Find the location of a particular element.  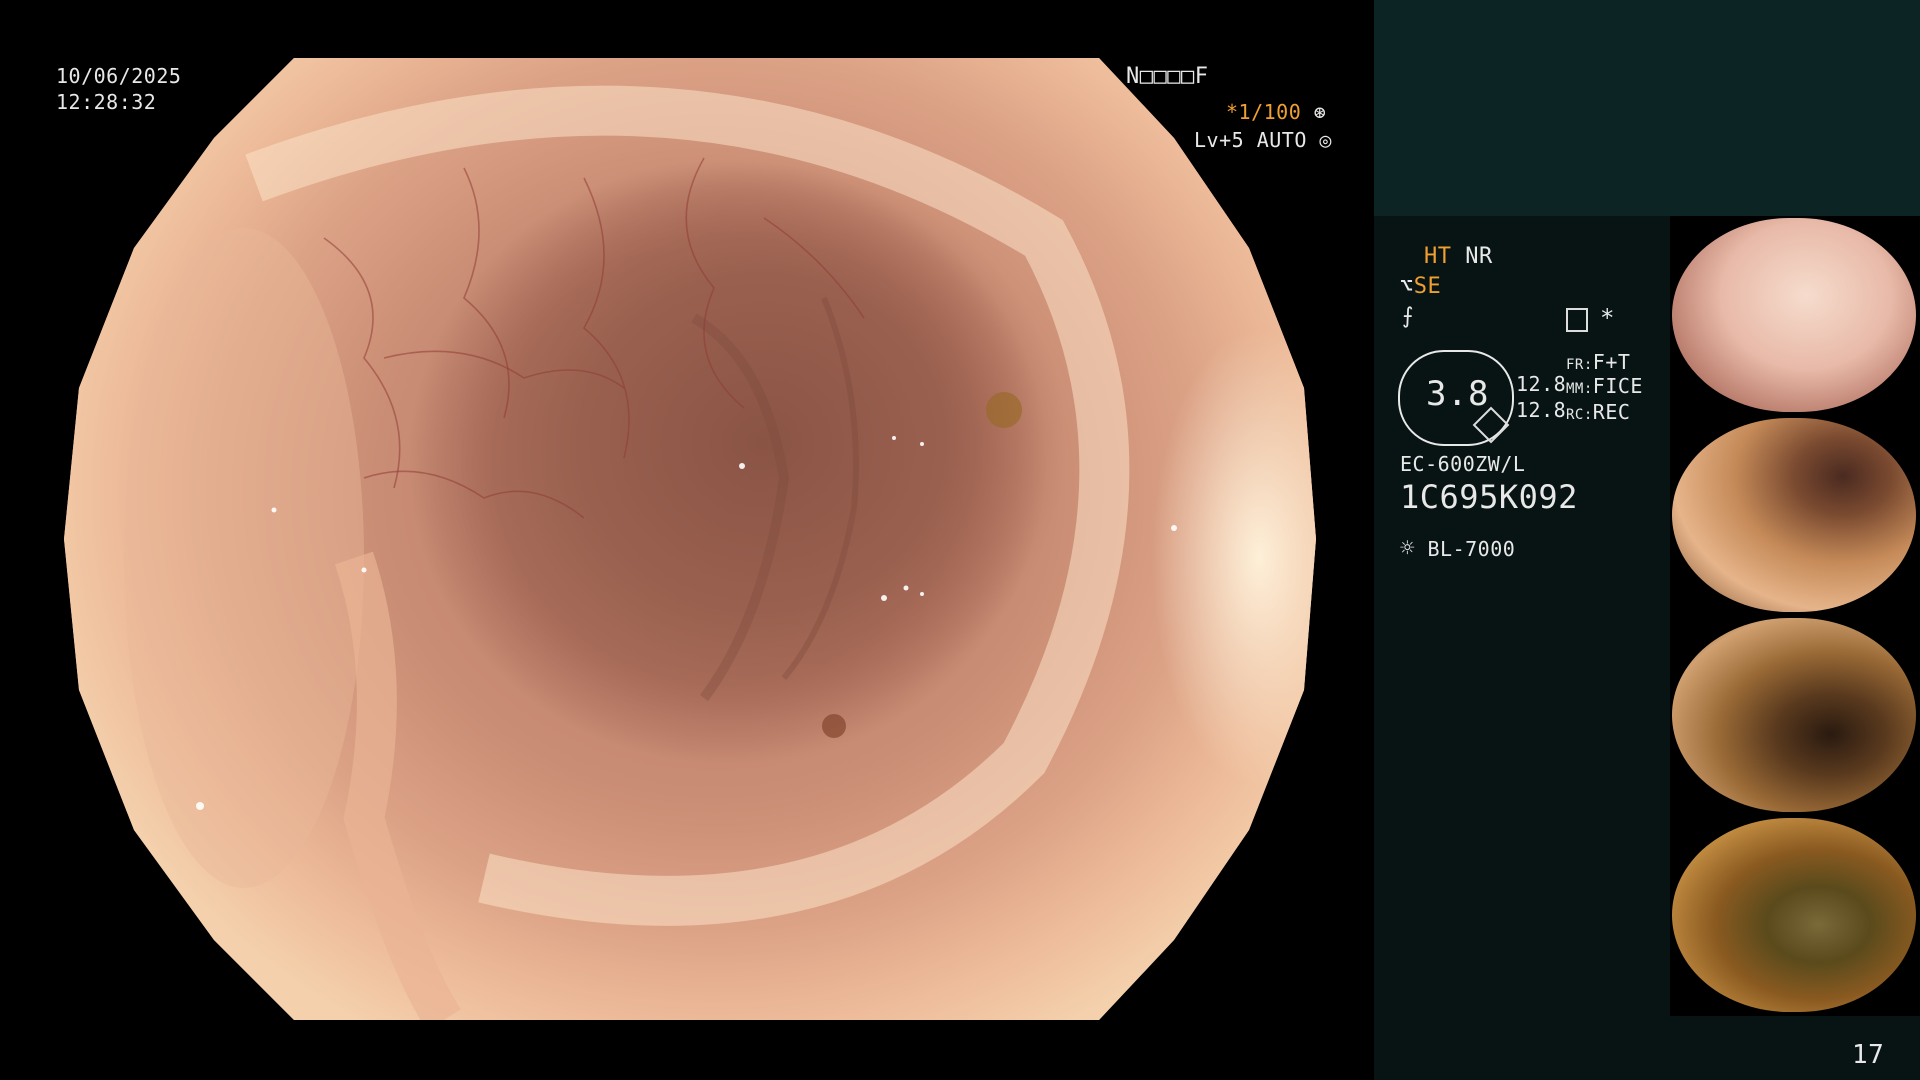

thumbnail-4-serial: 1C695K092 is located at coordinates (1694, 1004).